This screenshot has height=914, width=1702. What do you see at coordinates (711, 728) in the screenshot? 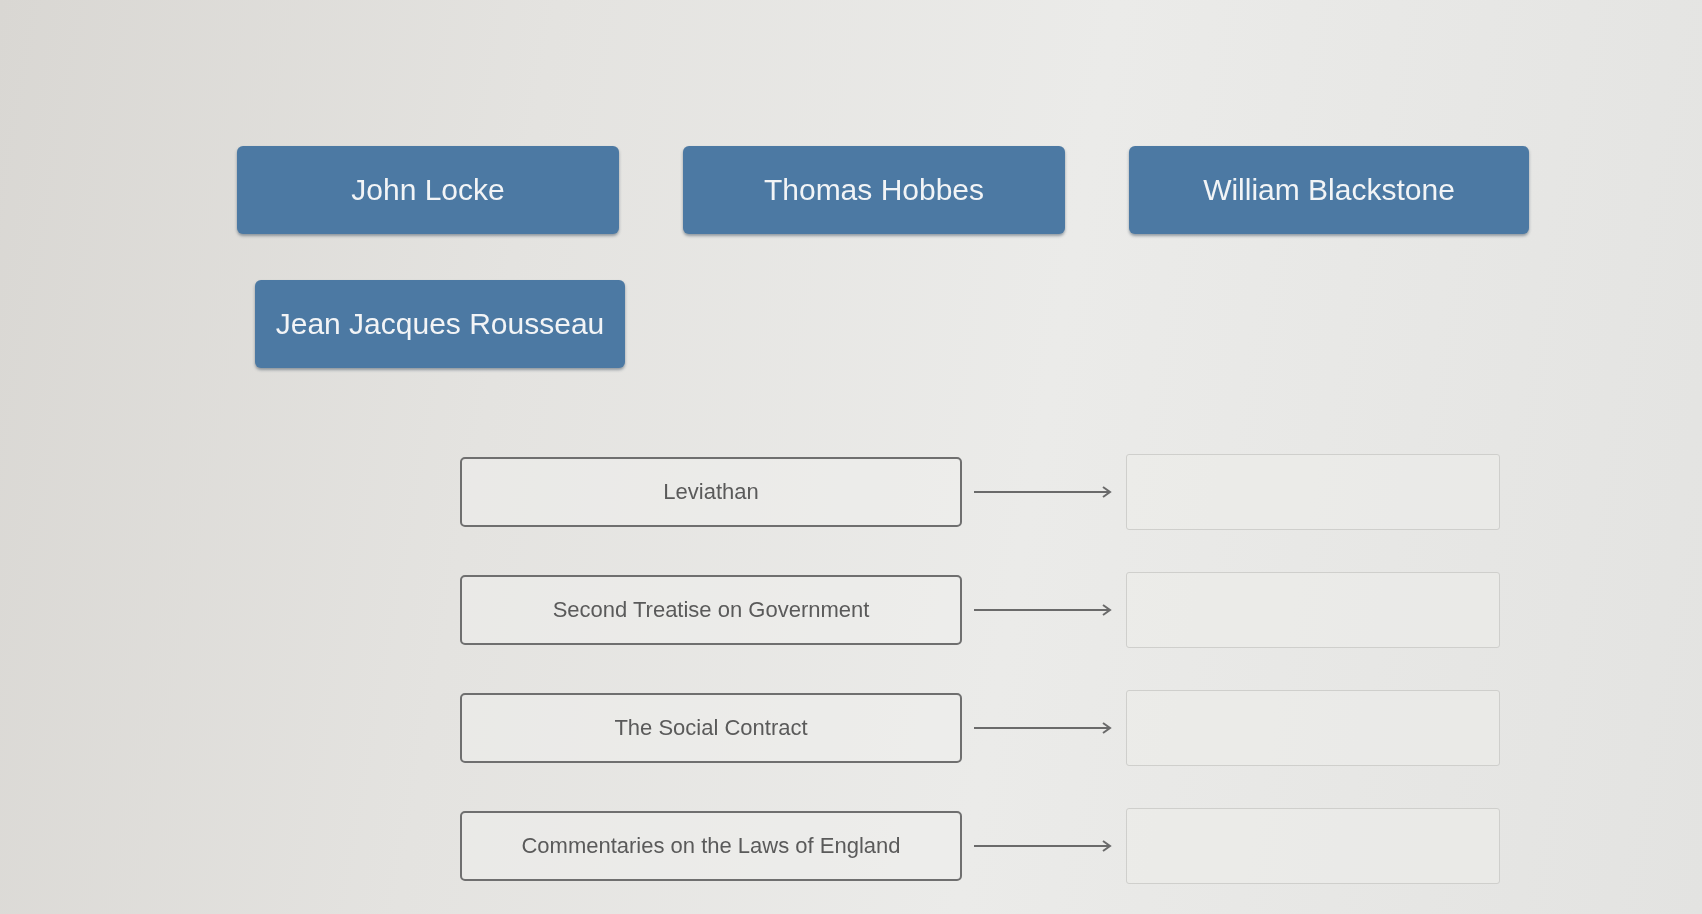
I see `book-tile: The Social Contract` at bounding box center [711, 728].